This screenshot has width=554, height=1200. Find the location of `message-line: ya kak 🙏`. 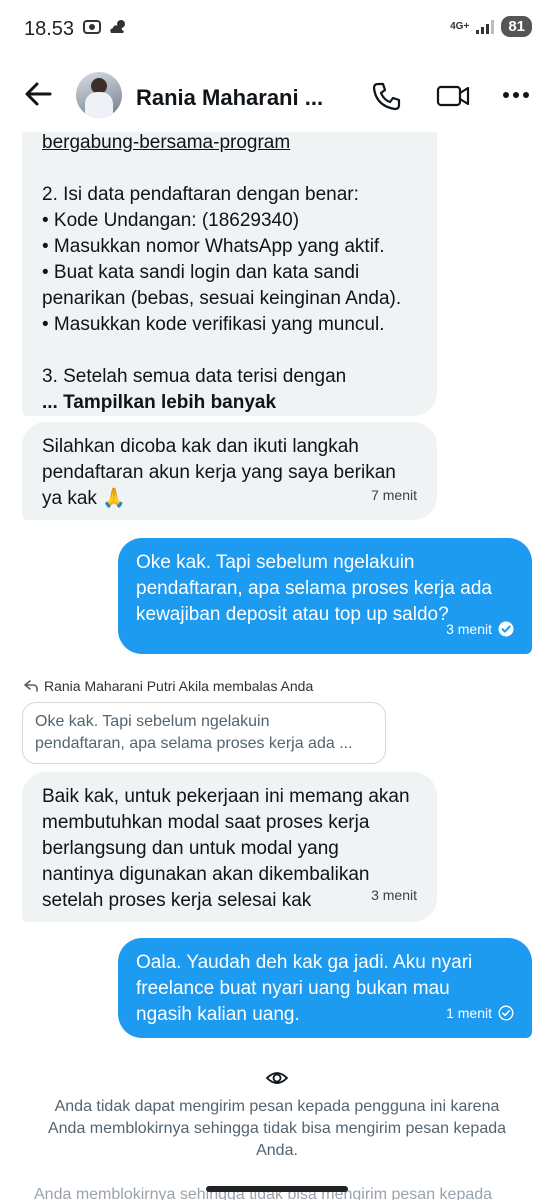

message-line: ya kak 🙏 is located at coordinates (84, 498).